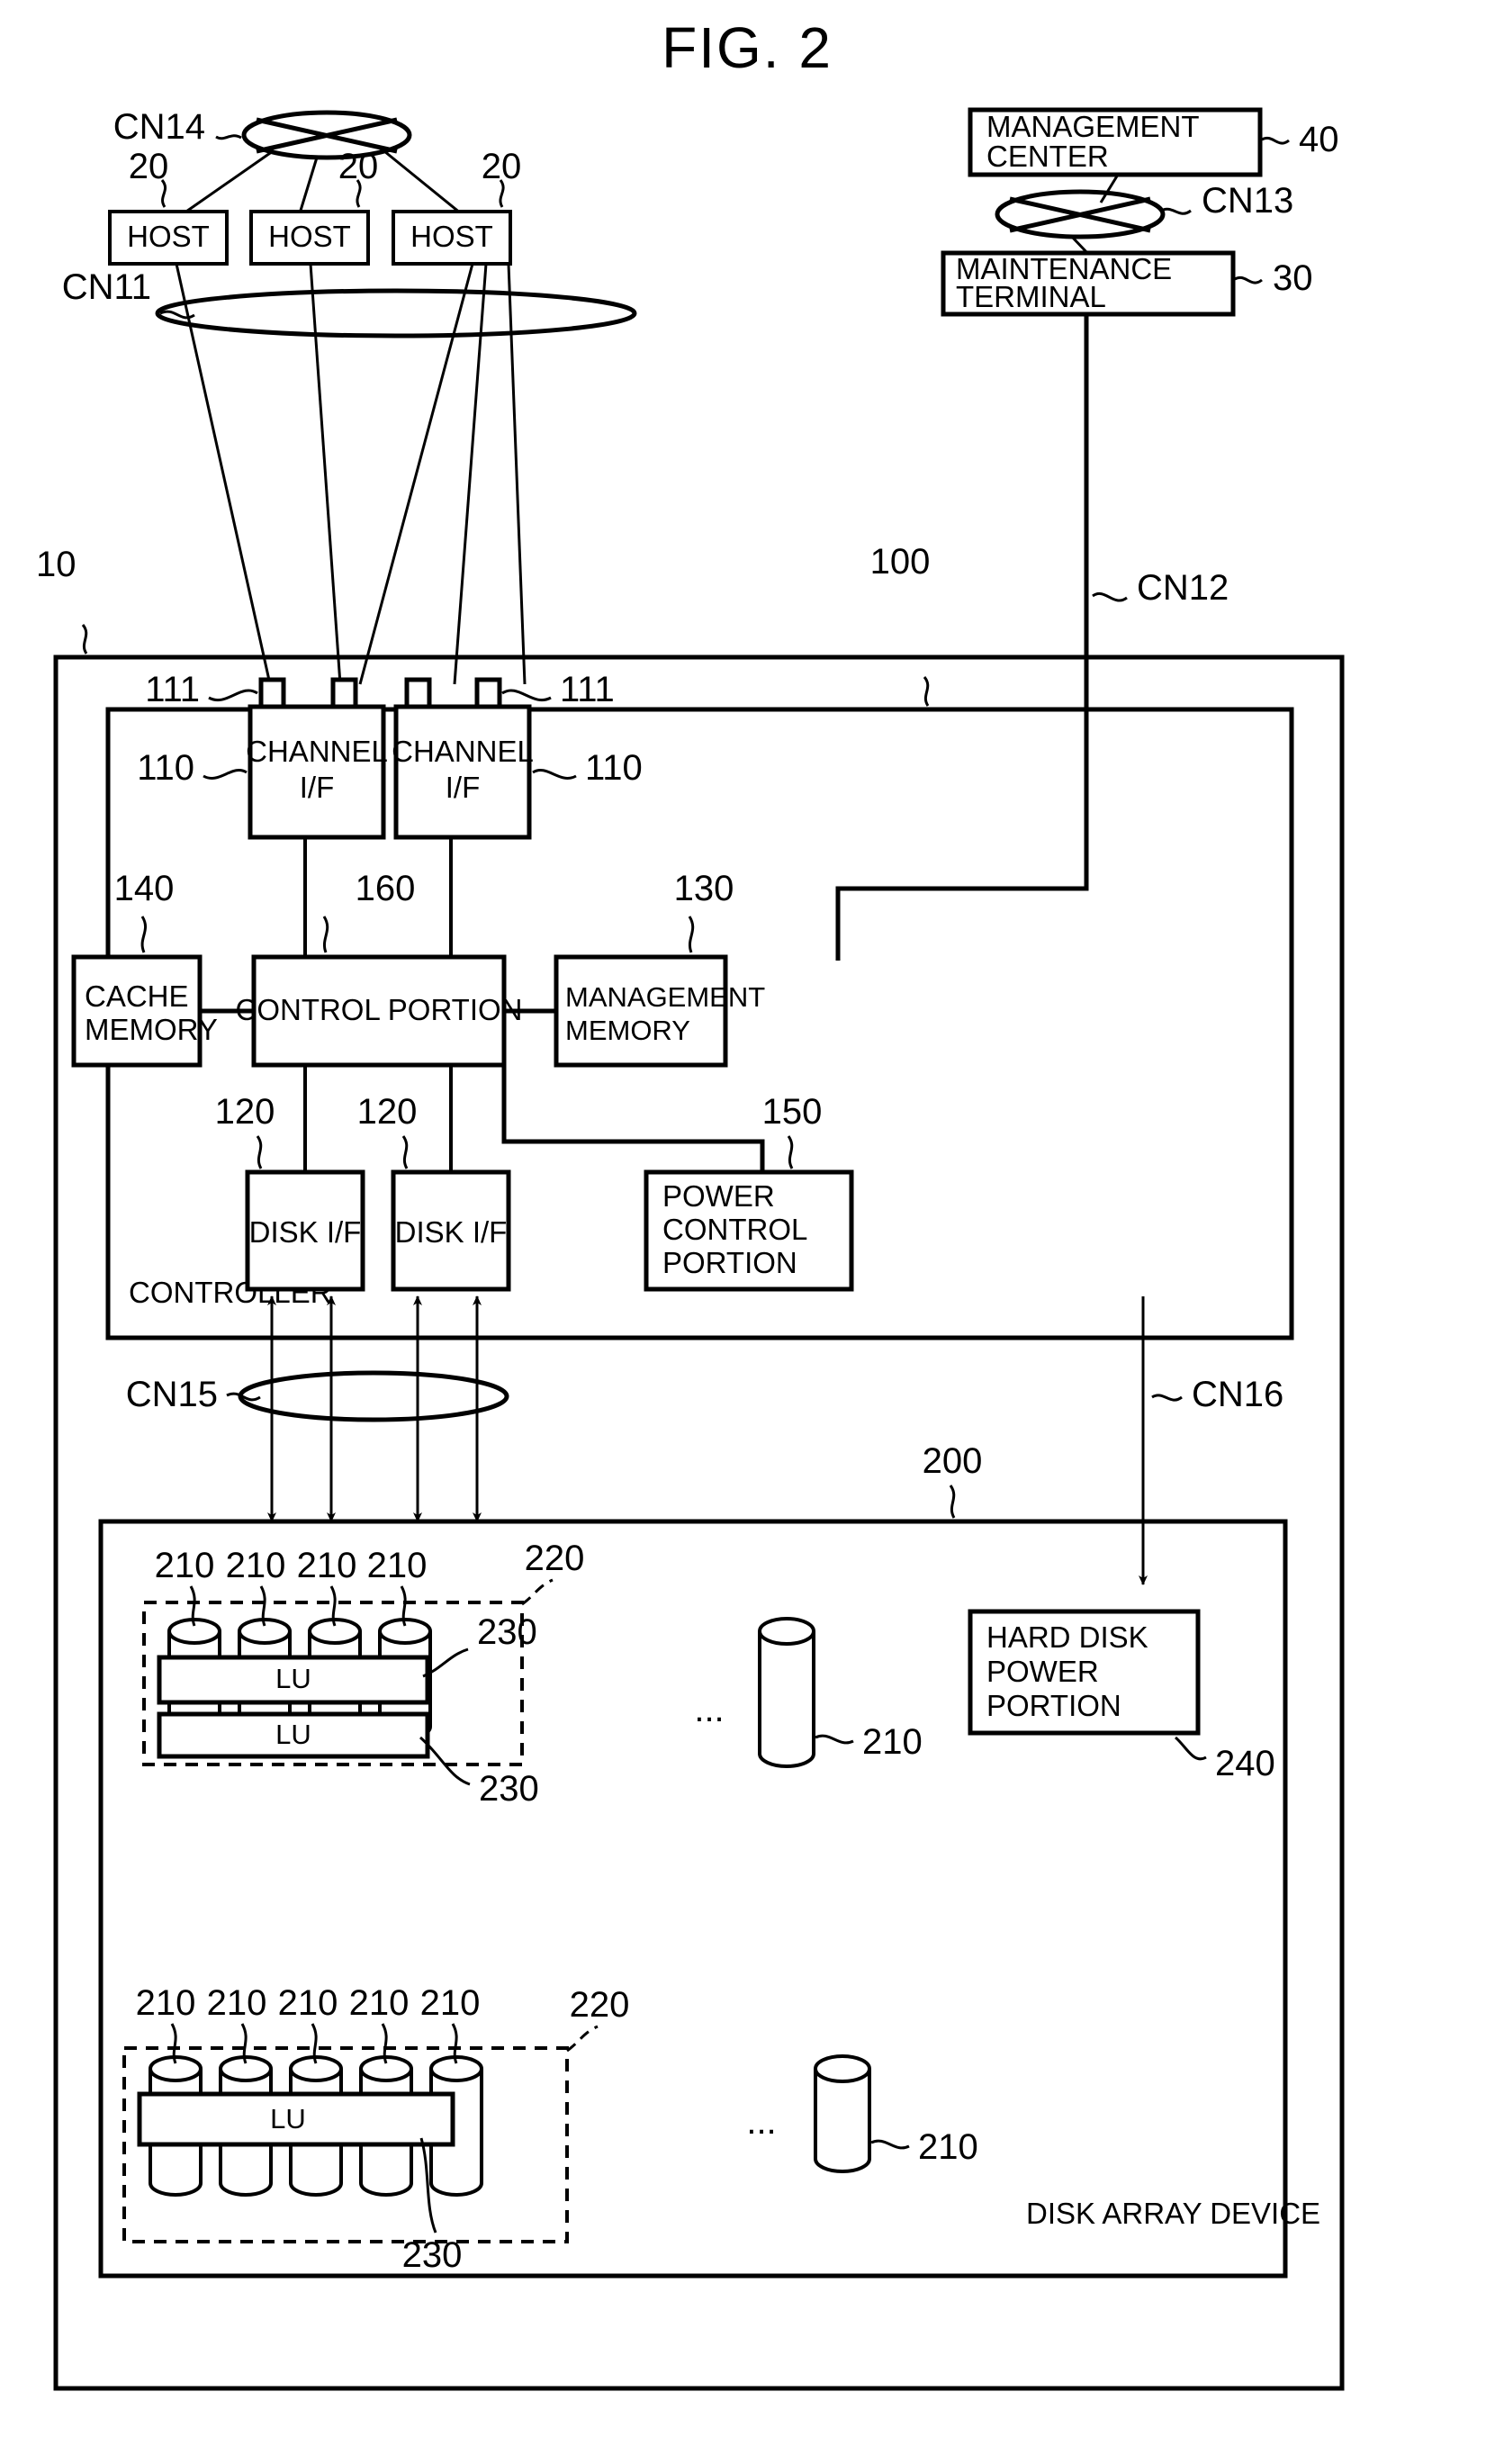 This screenshot has height=2464, width=1495. I want to click on cache-memory-line1: CACHE, so click(137, 996).